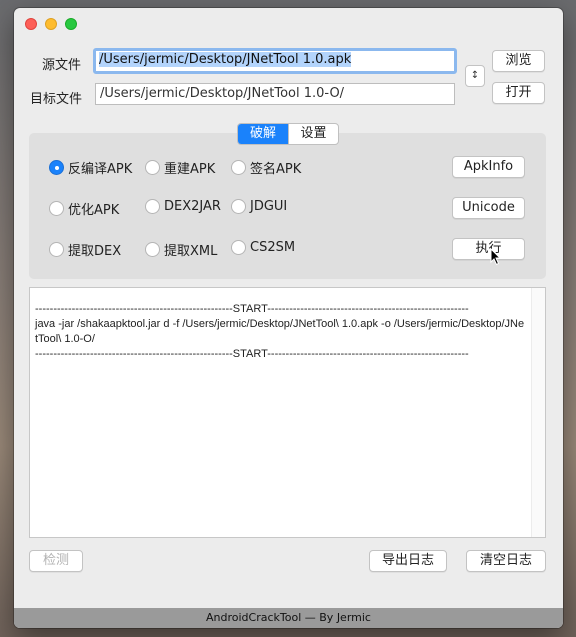 This screenshot has height=637, width=576. Describe the element at coordinates (263, 134) in the screenshot. I see `tab-crack: 破解` at that location.